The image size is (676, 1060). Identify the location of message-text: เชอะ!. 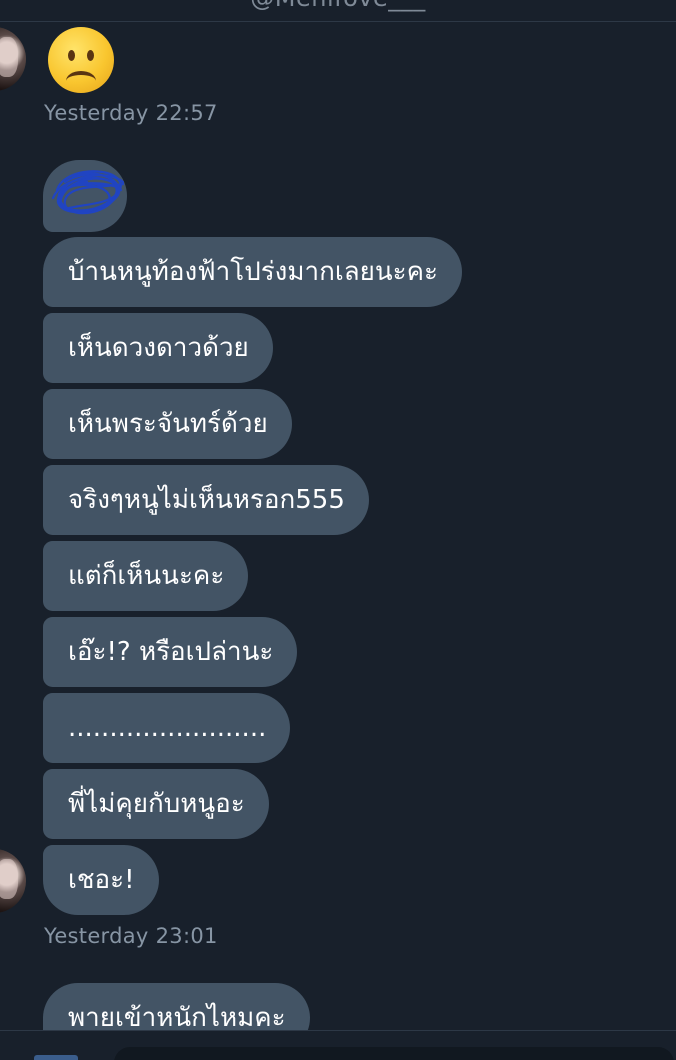
(101, 880).